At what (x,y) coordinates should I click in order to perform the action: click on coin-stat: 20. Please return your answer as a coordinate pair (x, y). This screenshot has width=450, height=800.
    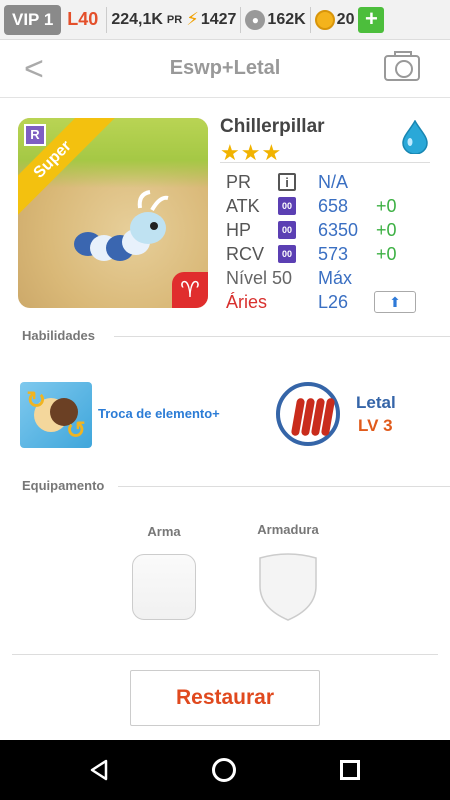
    Looking at the image, I should click on (334, 19).